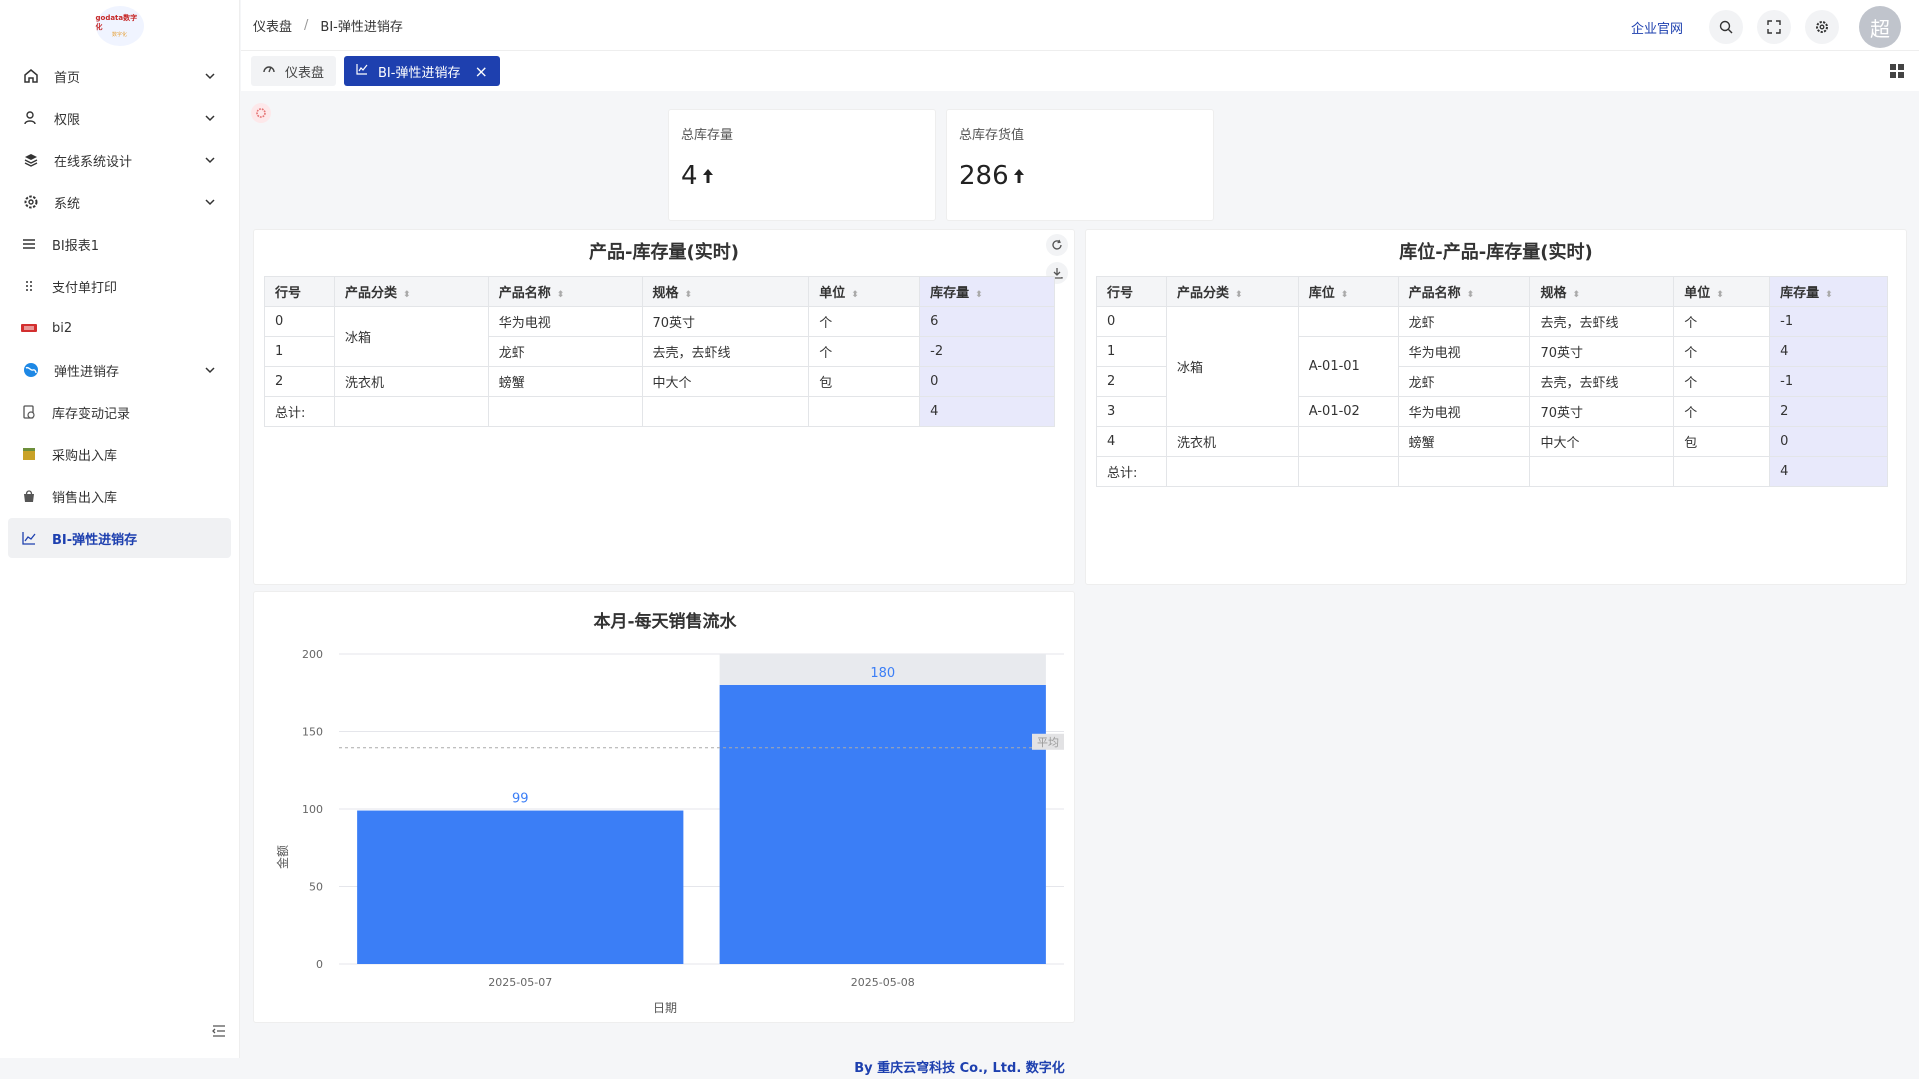 This screenshot has height=1079, width=1919. I want to click on kpi-value-row: 4, so click(802, 176).